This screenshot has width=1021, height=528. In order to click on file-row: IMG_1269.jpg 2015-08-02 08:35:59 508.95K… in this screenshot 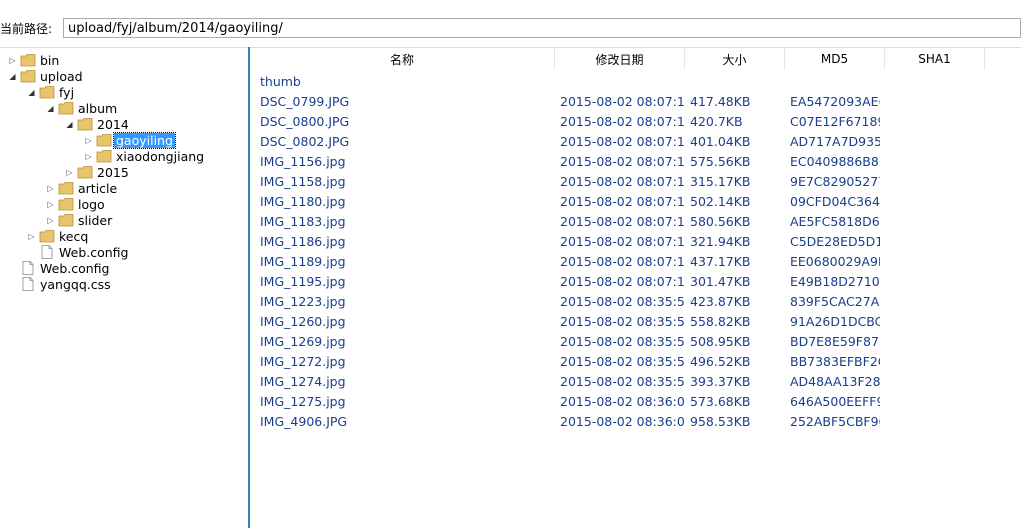, I will do `click(635, 342)`.